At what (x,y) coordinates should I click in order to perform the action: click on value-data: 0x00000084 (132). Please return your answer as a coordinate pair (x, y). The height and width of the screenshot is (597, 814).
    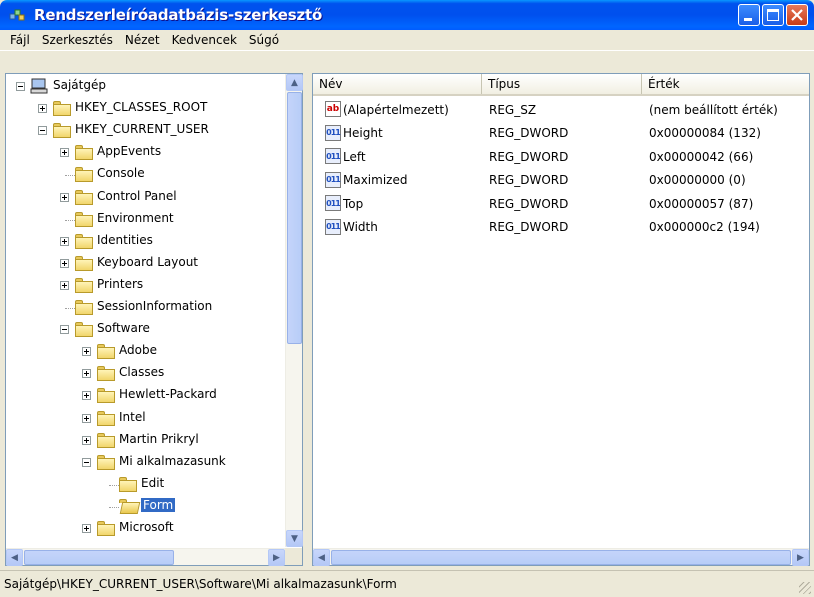
    Looking at the image, I should click on (705, 133).